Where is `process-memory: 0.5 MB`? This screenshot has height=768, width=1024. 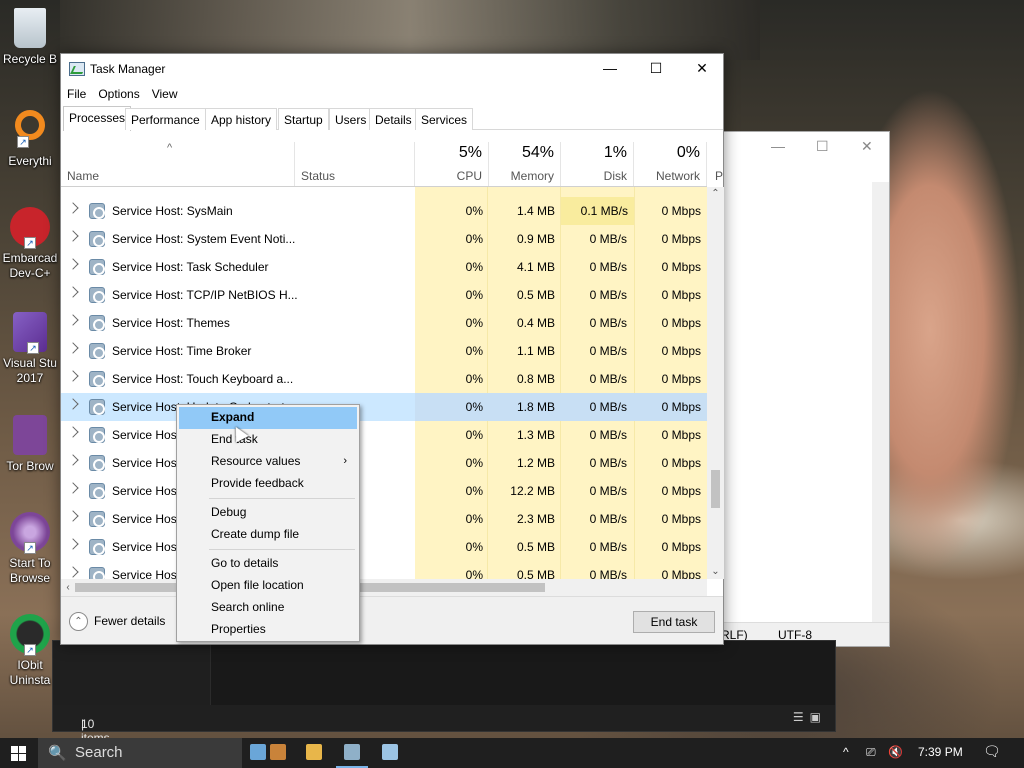 process-memory: 0.5 MB is located at coordinates (535, 573).